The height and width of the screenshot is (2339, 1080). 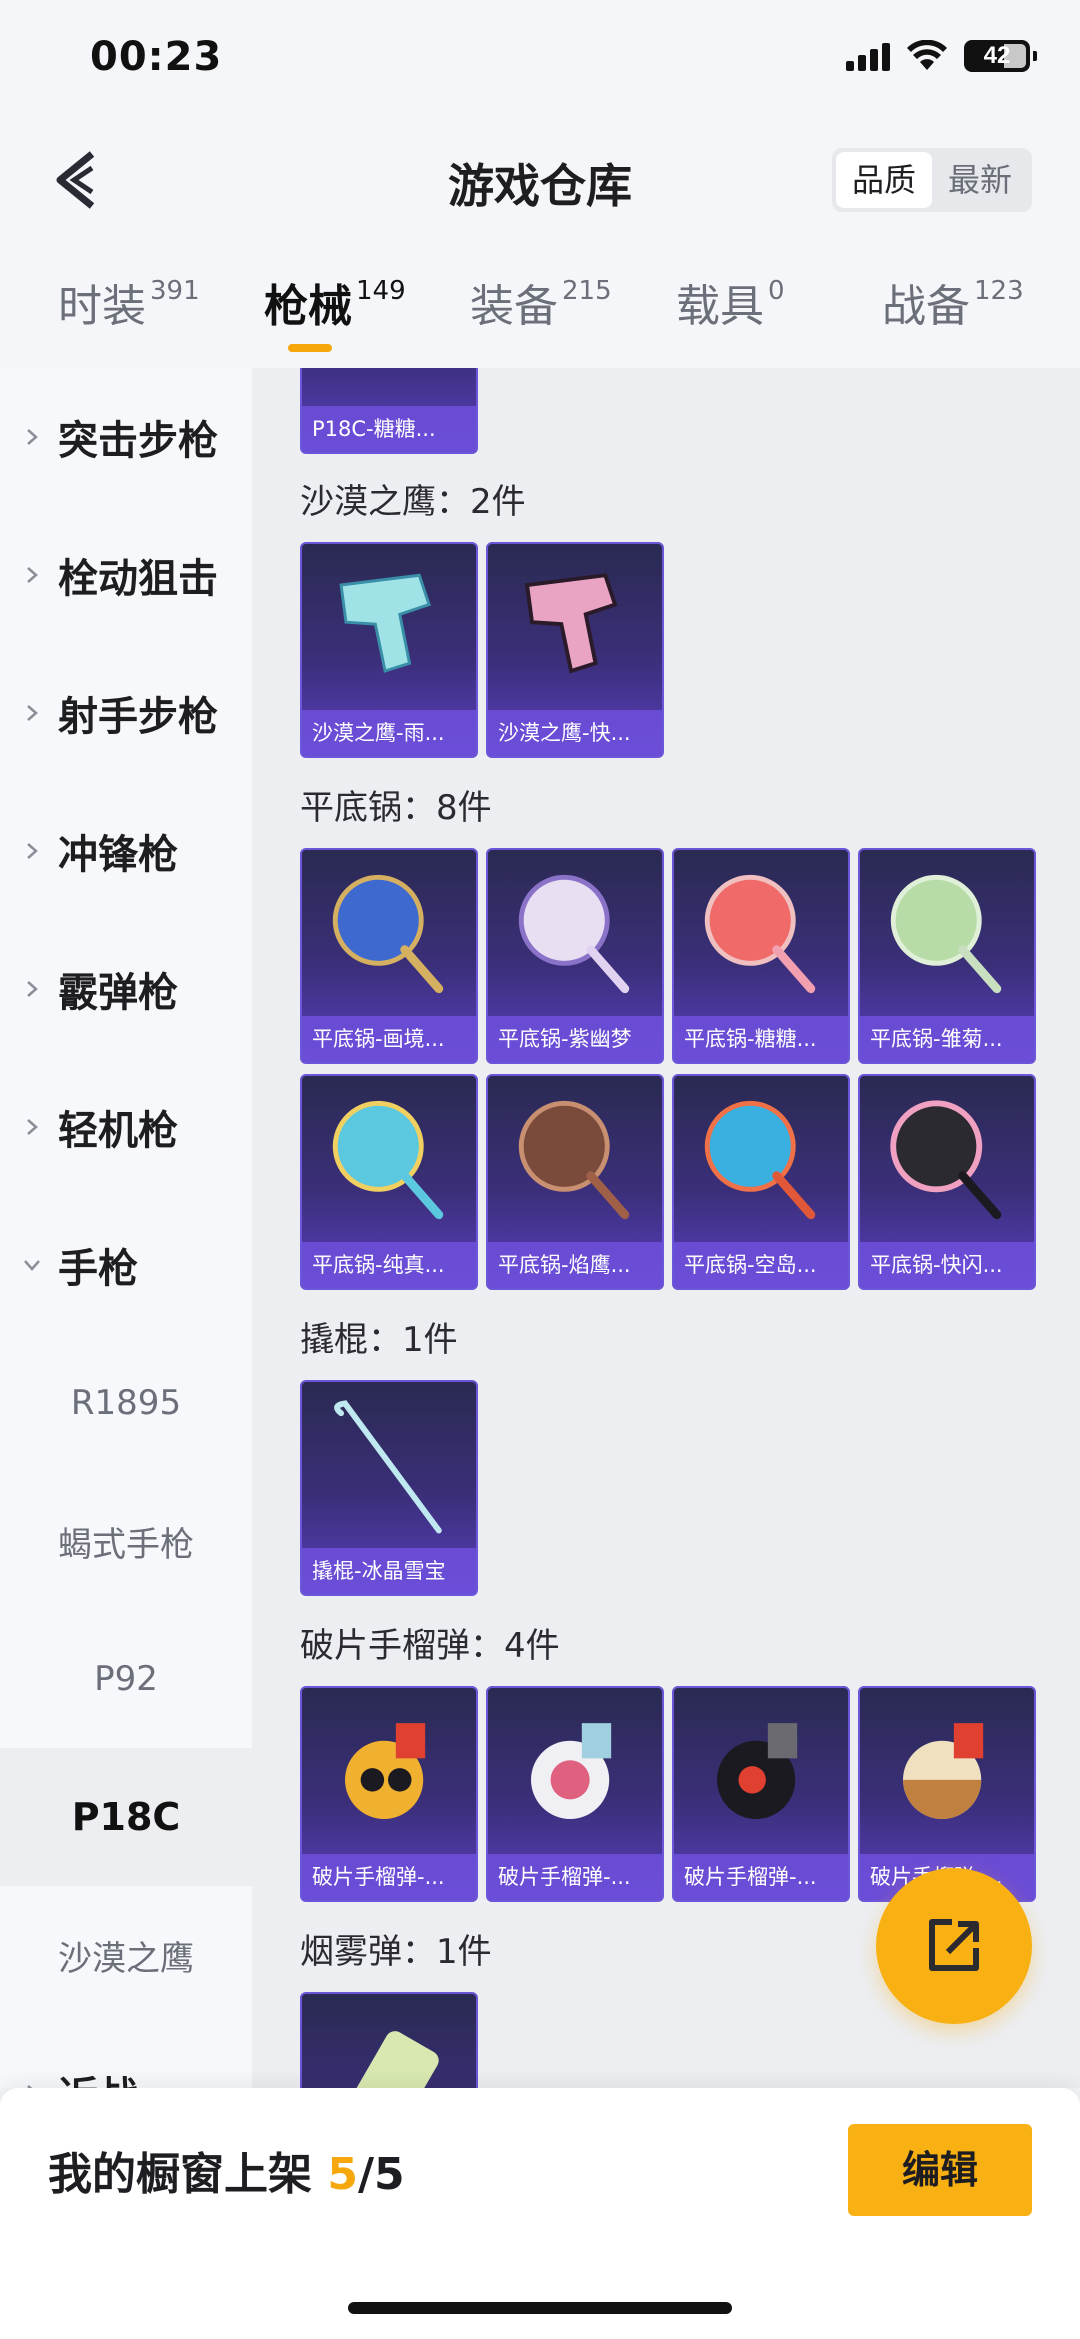 What do you see at coordinates (126, 1679) in the screenshot?
I see `sidebar-subitem-p92: P92` at bounding box center [126, 1679].